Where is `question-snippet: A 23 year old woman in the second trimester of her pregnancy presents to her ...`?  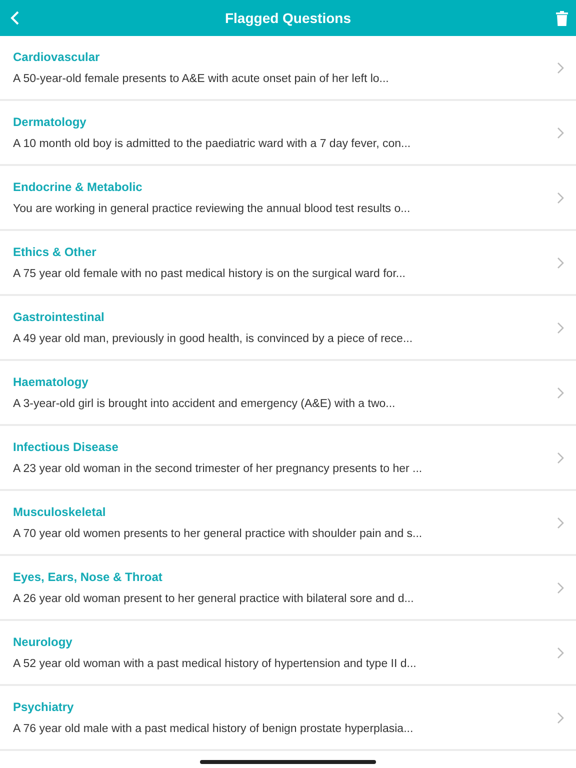
question-snippet: A 23 year old woman in the second trimester of her pregnancy presents to her ... is located at coordinates (218, 469).